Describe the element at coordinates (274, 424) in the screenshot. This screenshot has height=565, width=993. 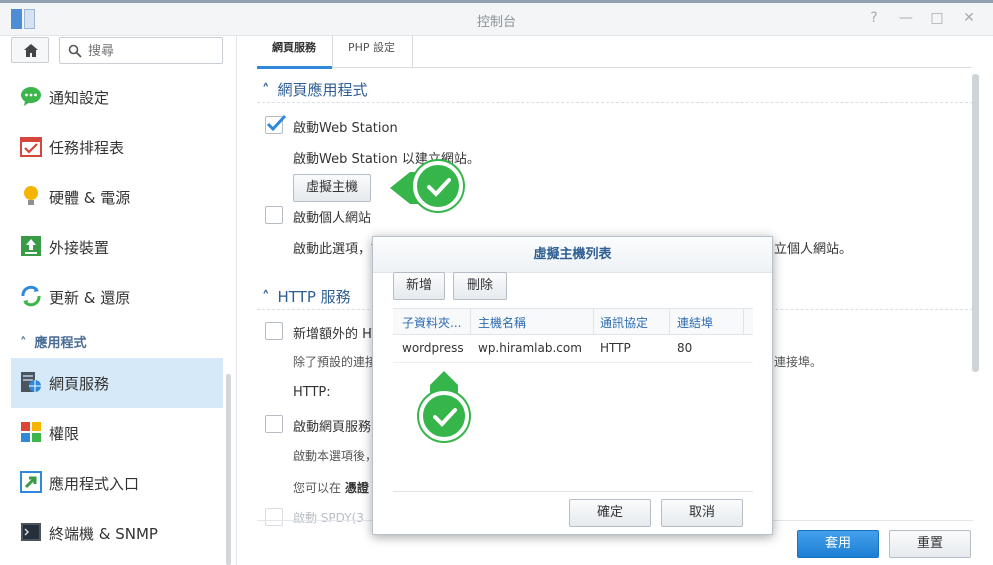
I see `enable-service-checkbox` at that location.